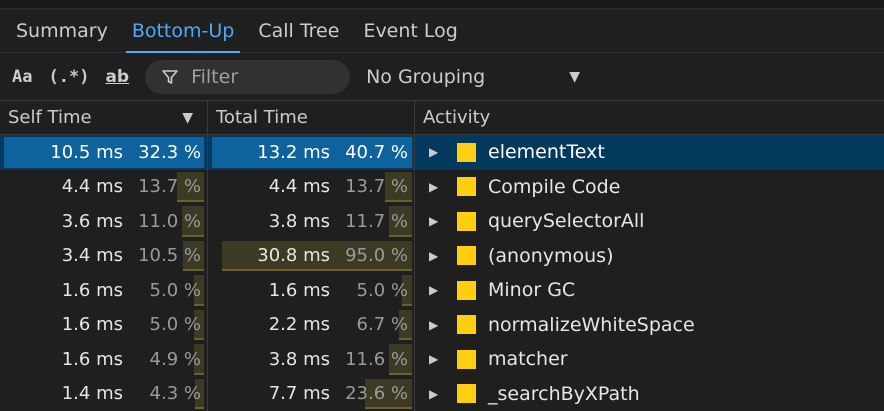  I want to click on self-time-percent: 4.9 %, so click(175, 359).